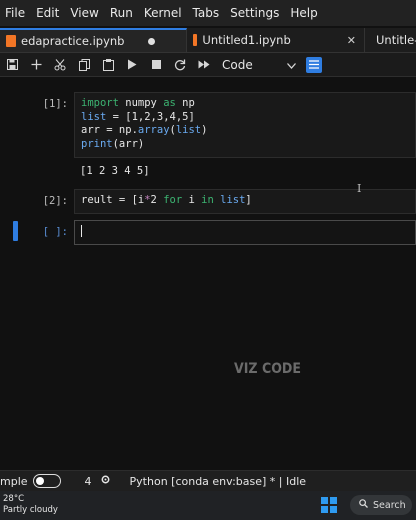 The image size is (416, 520). Describe the element at coordinates (73, 41) in the screenshot. I see `tab-label: edapractice.ipynb` at that location.